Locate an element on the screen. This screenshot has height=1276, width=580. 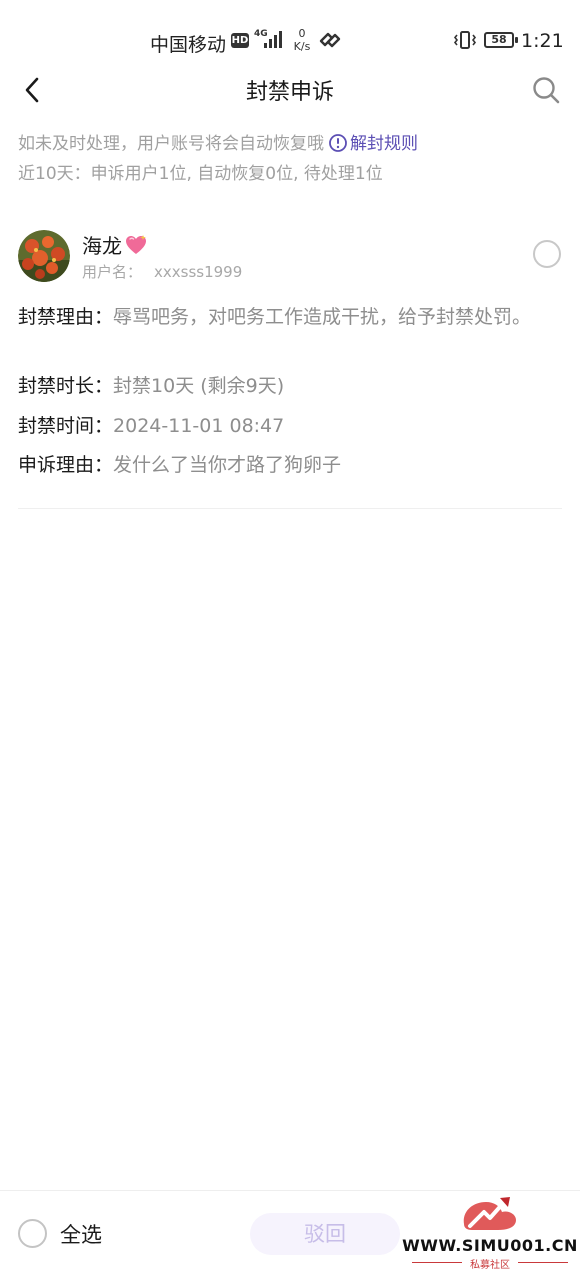
battery-icon: 58 is located at coordinates (501, 40).